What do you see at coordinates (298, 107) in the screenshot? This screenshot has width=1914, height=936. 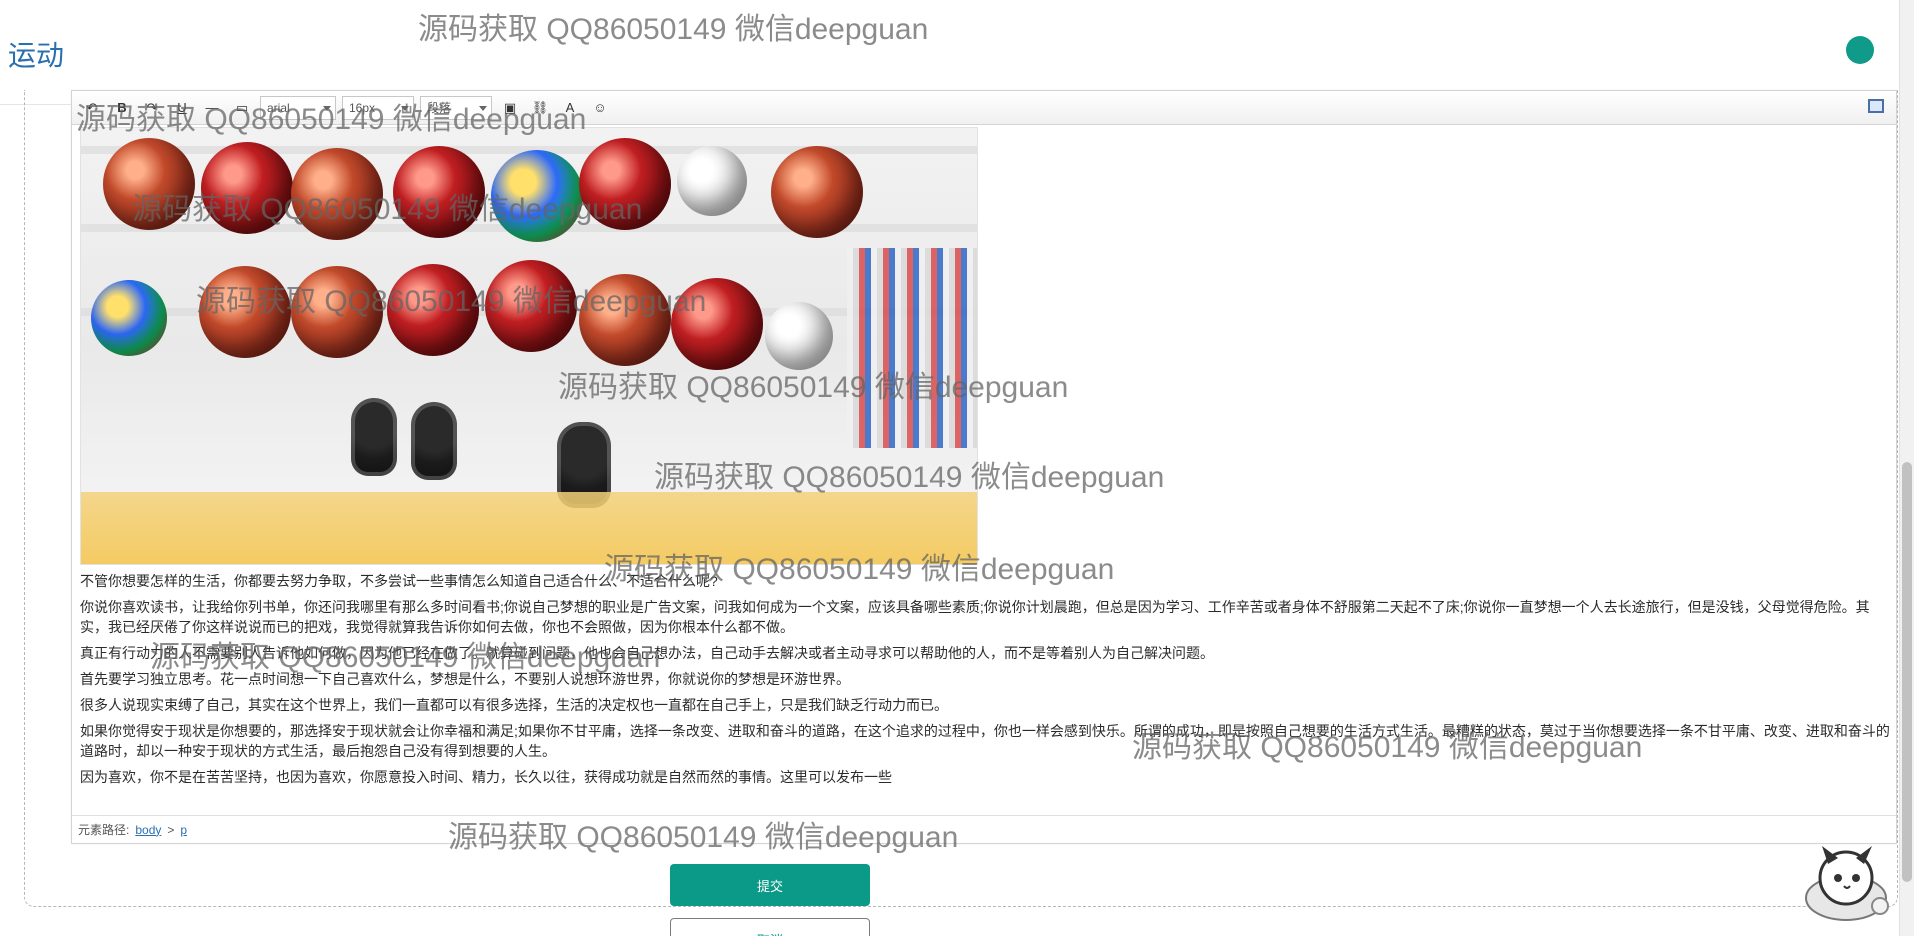 I see `font-family-select: arial` at bounding box center [298, 107].